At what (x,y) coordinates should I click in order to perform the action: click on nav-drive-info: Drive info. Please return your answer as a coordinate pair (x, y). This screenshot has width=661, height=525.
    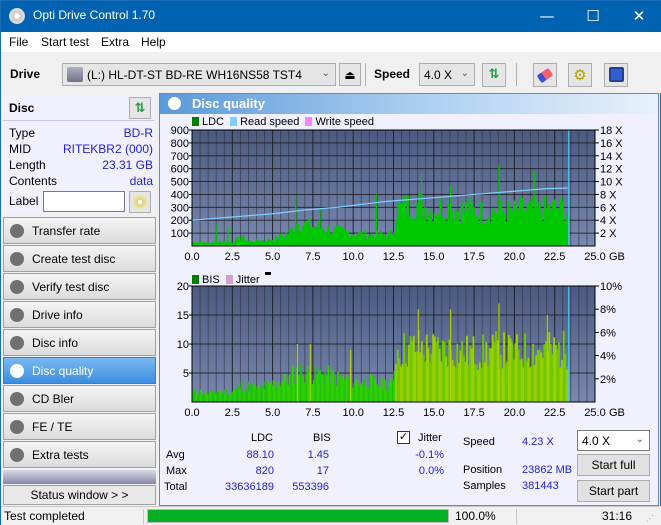
    Looking at the image, I should click on (79, 314).